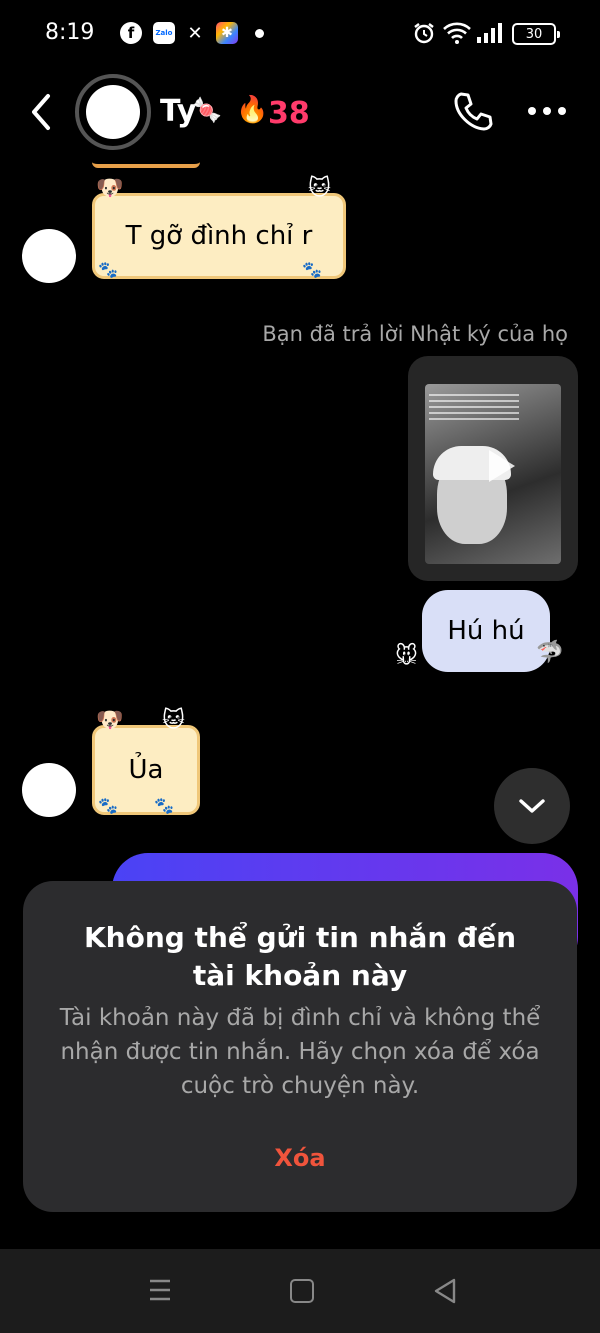  I want to click on sticker-fragment, so click(146, 162).